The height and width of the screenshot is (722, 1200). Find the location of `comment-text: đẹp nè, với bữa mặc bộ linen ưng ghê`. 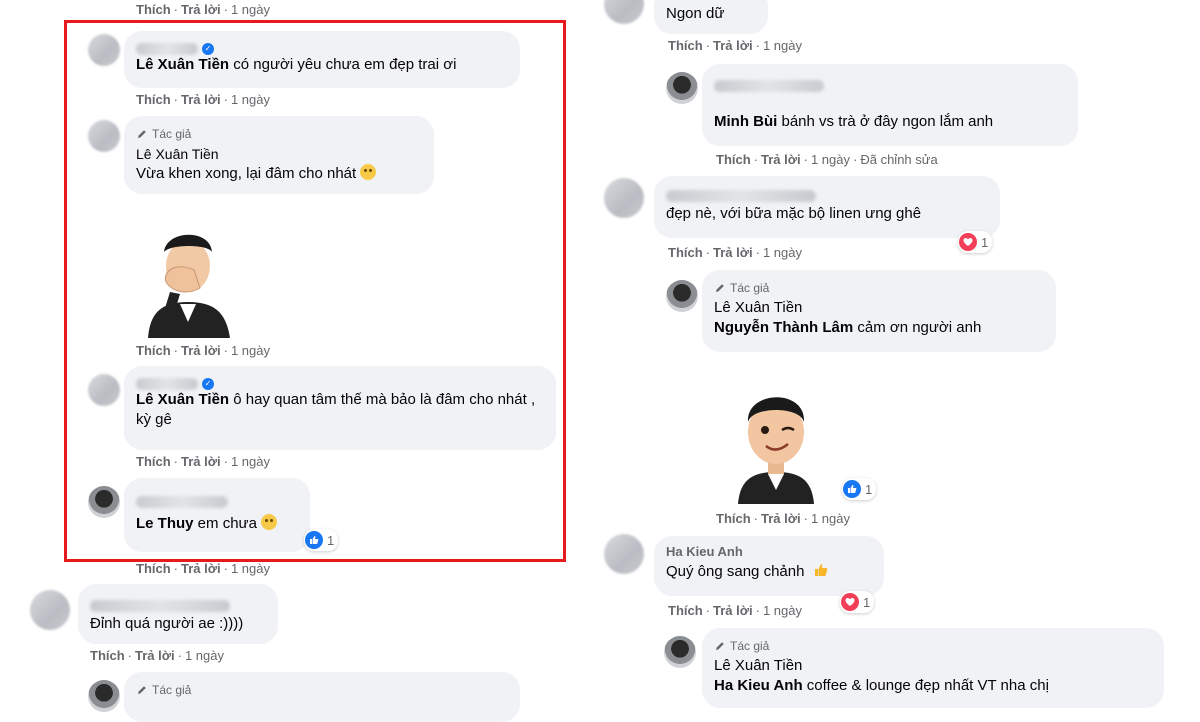

comment-text: đẹp nè, với bữa mặc bộ linen ưng ghê is located at coordinates (794, 213).